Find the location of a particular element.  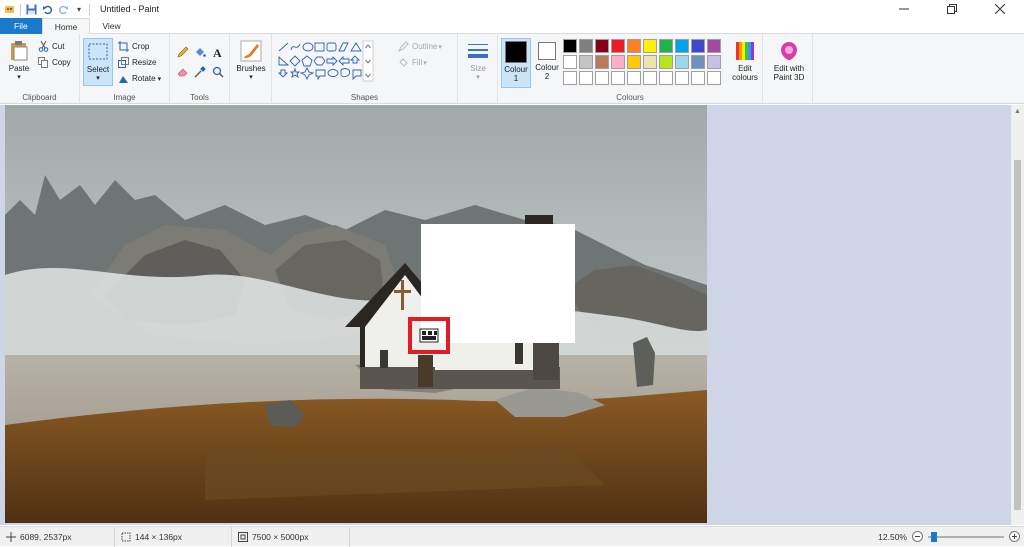

restore-button is located at coordinates (952, 9).